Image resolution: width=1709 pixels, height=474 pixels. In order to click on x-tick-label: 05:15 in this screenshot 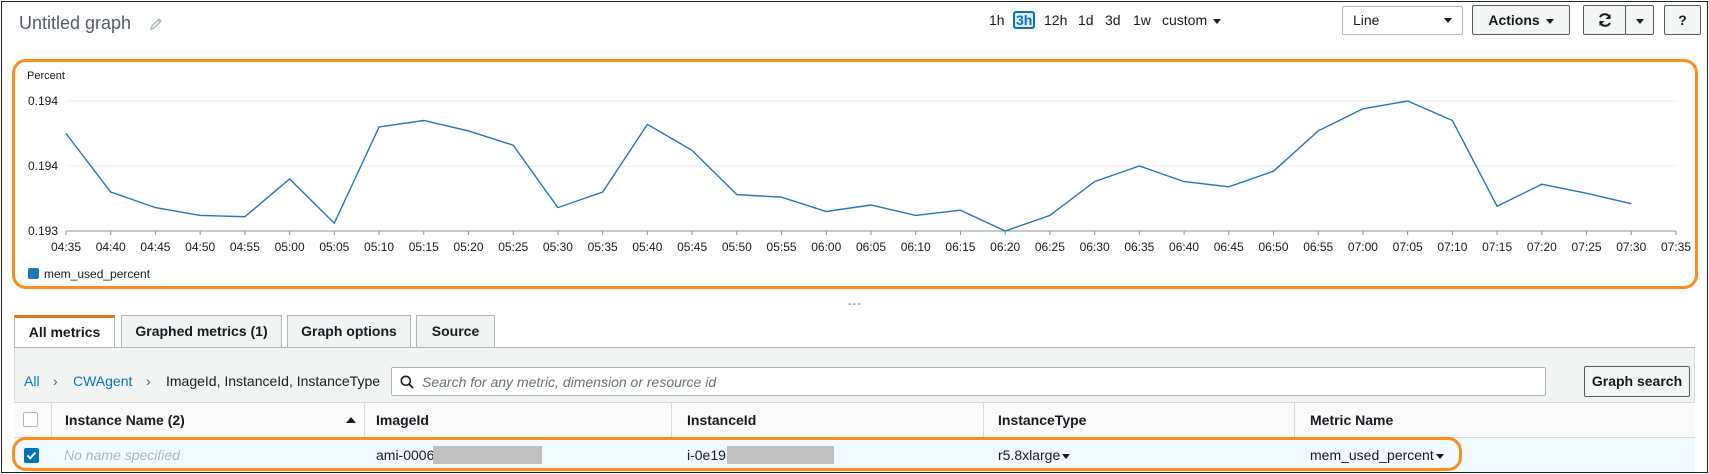, I will do `click(424, 247)`.